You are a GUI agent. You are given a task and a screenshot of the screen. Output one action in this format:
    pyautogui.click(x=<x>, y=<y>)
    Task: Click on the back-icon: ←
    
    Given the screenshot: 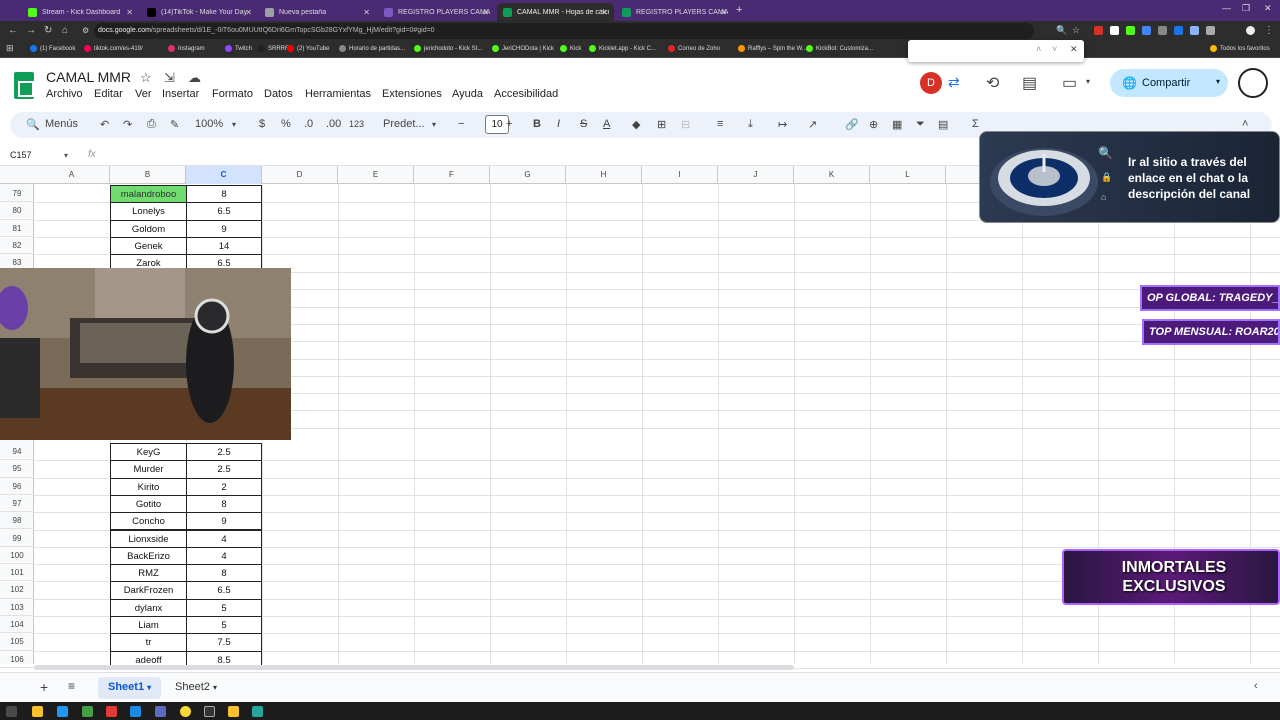 What is the action you would take?
    pyautogui.click(x=13, y=30)
    